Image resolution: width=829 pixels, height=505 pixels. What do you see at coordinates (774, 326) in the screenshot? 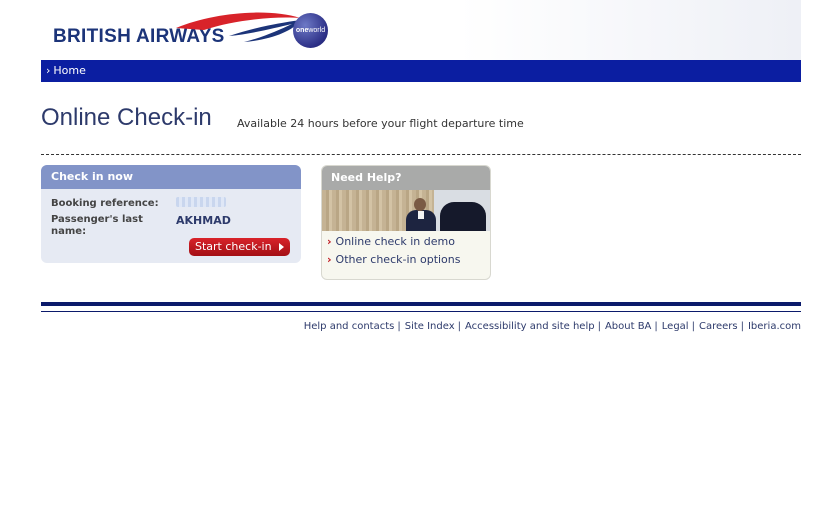
I see `footer-link-iberia: Iberia.com` at bounding box center [774, 326].